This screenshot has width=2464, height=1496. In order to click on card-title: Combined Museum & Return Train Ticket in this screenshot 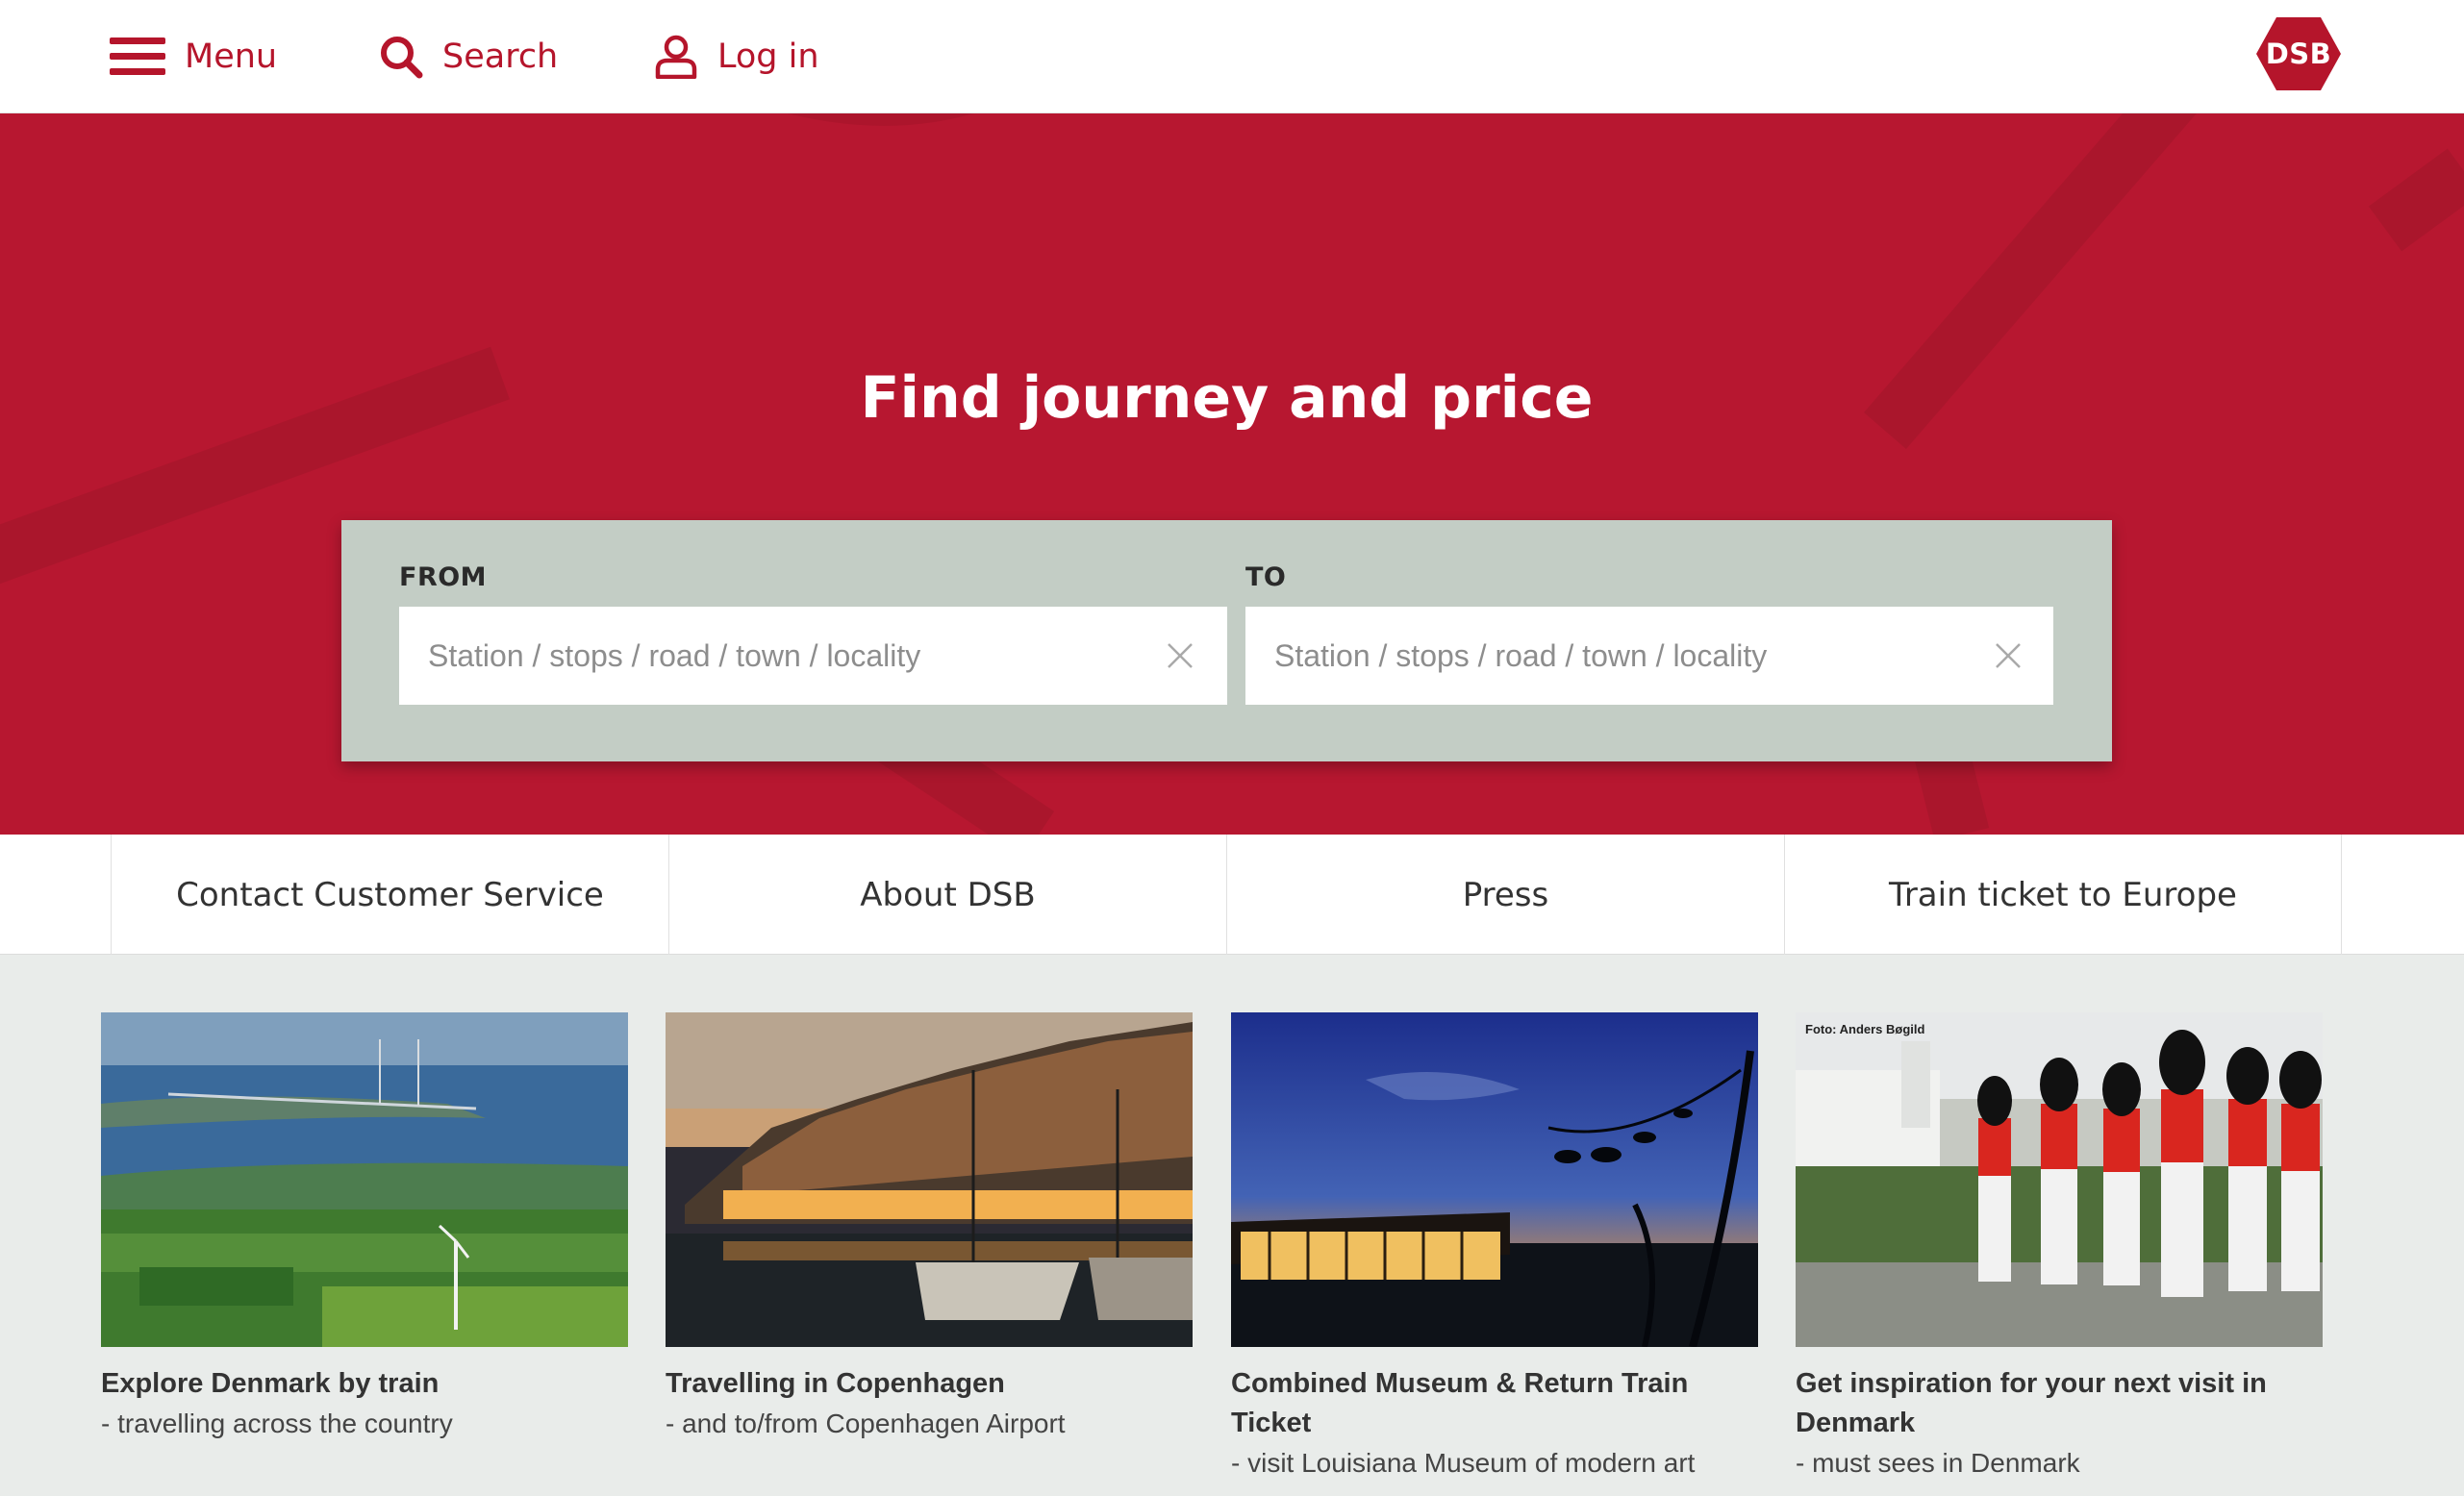, I will do `click(1494, 1403)`.